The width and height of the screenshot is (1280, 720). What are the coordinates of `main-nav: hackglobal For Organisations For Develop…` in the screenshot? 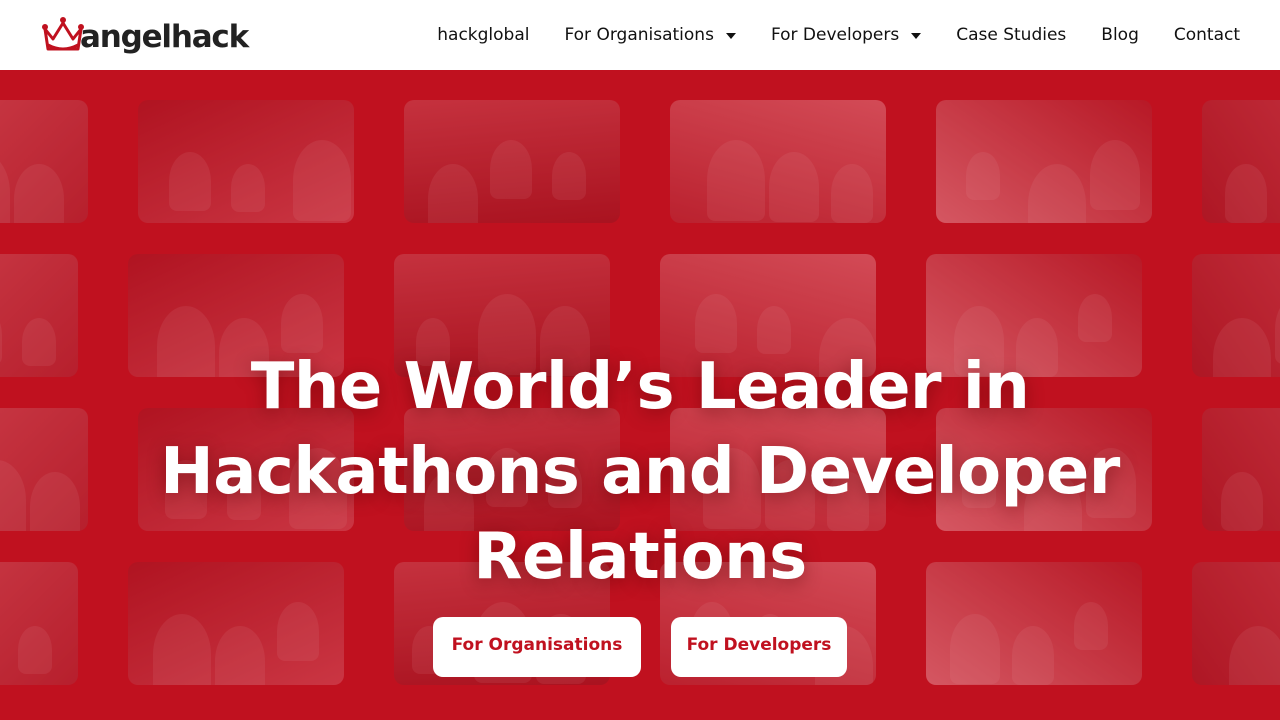 It's located at (838, 35).